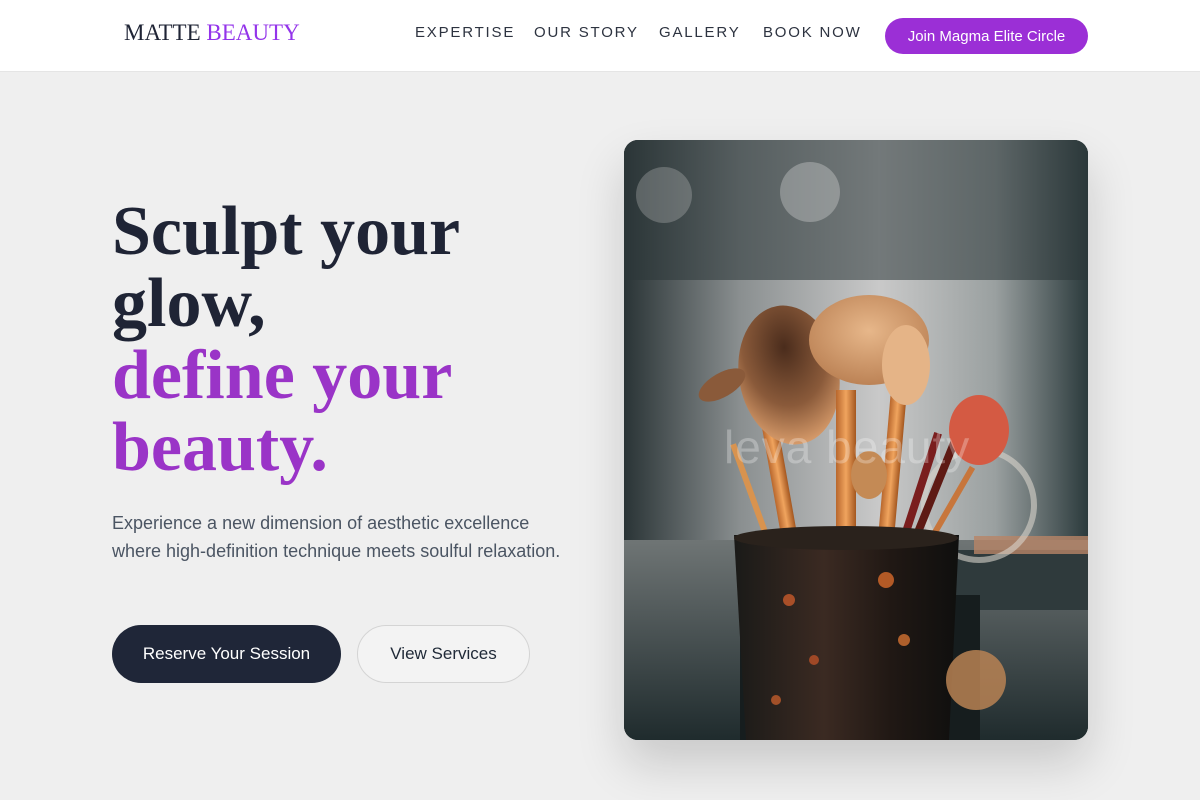 Image resolution: width=1200 pixels, height=800 pixels. What do you see at coordinates (226, 654) in the screenshot?
I see `reserve-session-button: Reserve Your Session` at bounding box center [226, 654].